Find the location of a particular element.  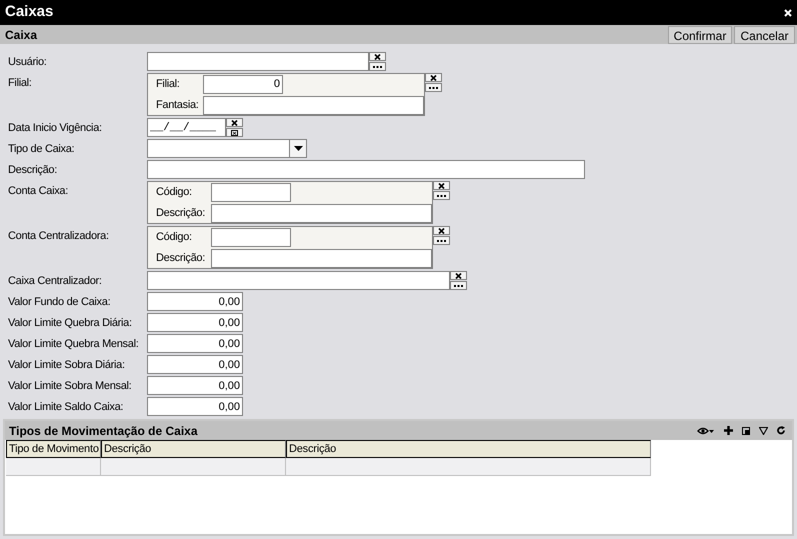

field-label: Valor Limite Saldo Caixa: is located at coordinates (65, 407).